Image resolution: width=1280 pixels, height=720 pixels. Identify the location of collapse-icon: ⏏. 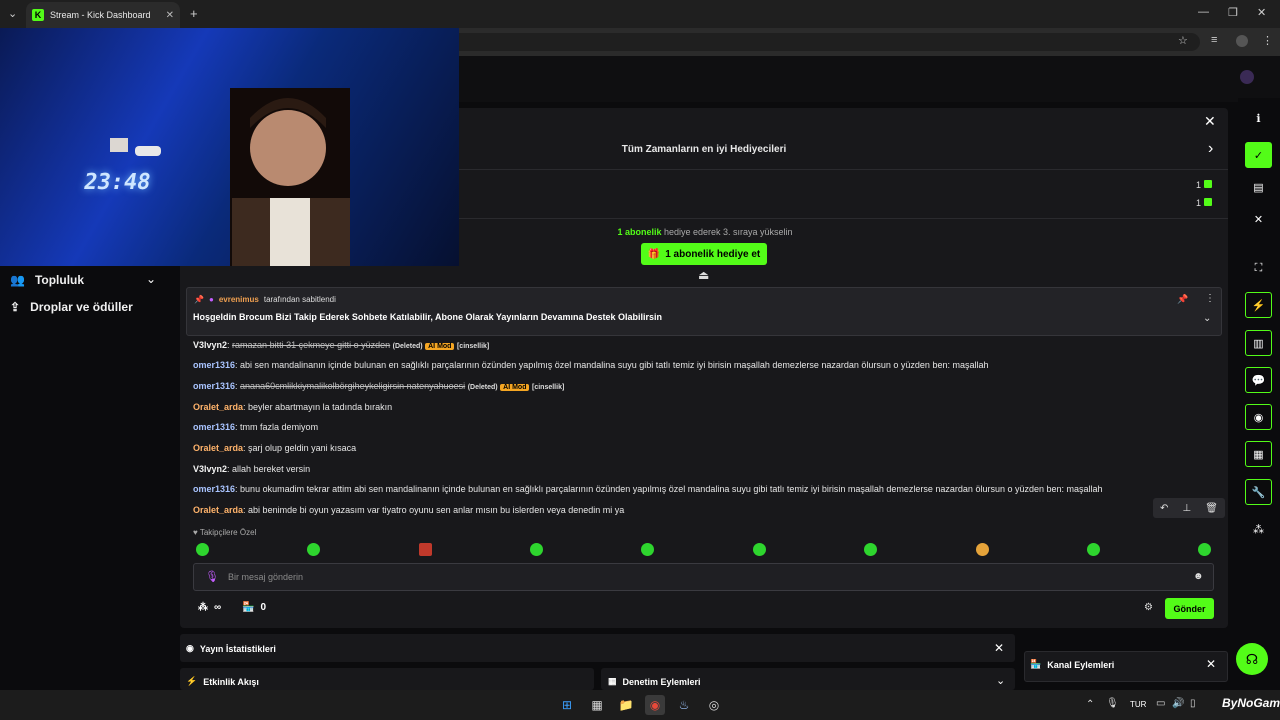
(703, 275).